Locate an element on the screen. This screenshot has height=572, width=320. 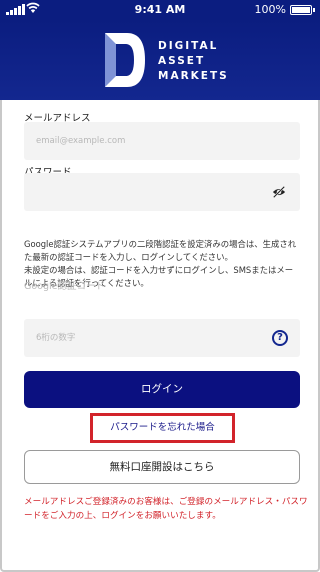
google-code-label: Google認証コード is located at coordinates (65, 286).